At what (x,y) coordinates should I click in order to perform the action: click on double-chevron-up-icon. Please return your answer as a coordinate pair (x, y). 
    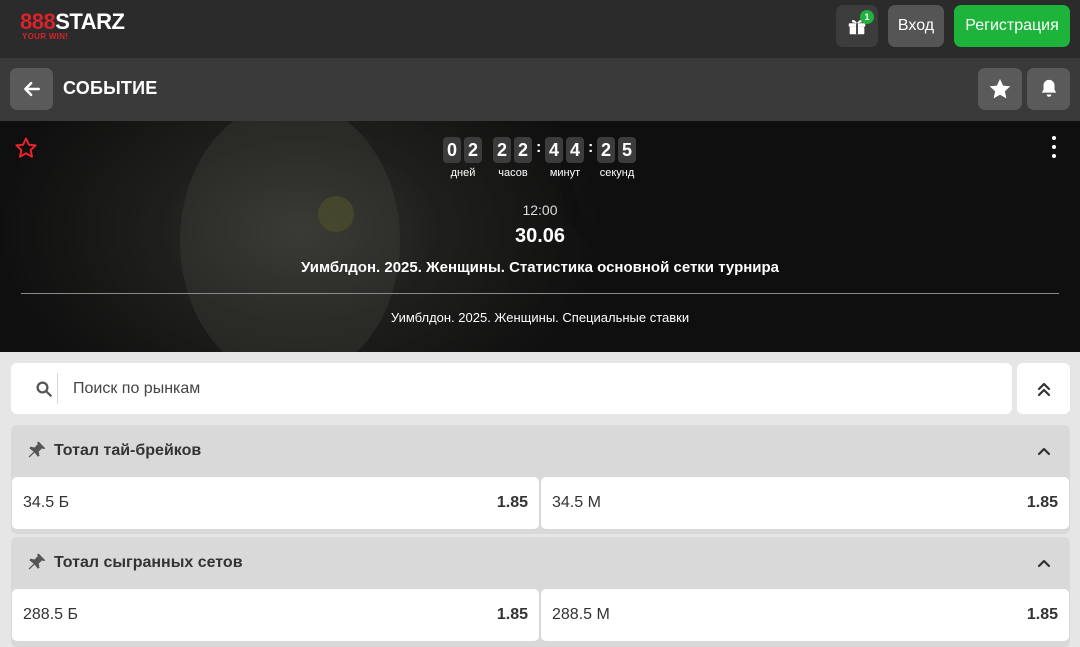
    Looking at the image, I should click on (1043, 389).